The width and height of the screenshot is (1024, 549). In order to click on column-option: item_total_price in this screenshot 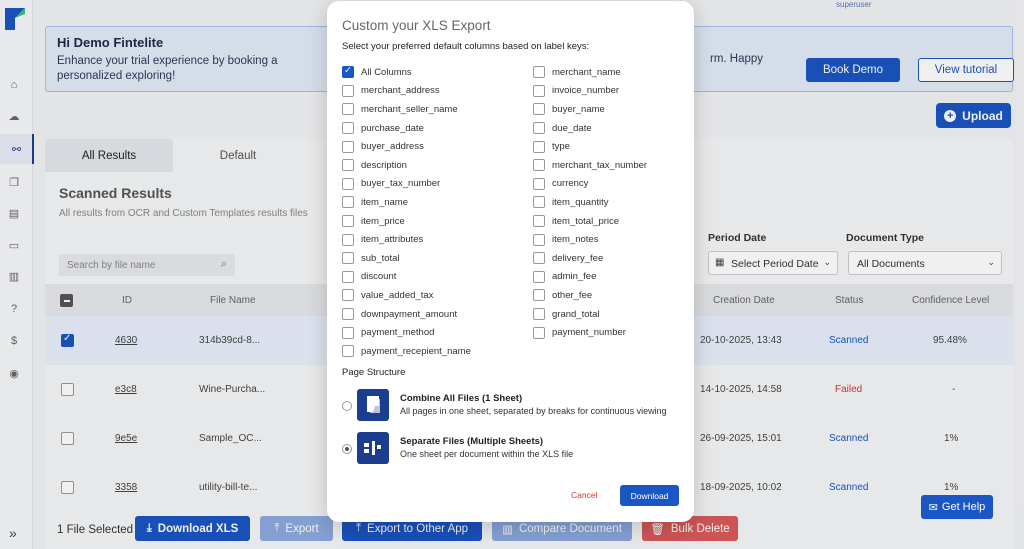, I will do `click(590, 221)`.